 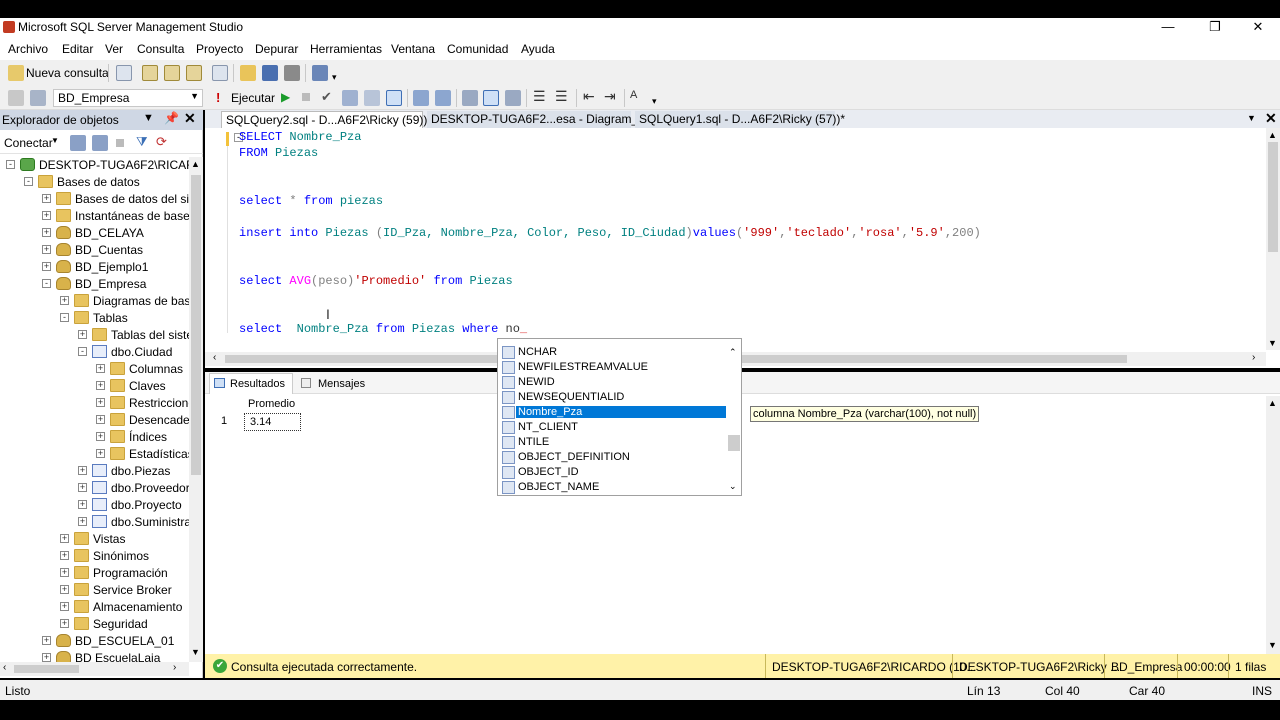 I want to click on tab-resultados: Resultados, so click(x=251, y=383).